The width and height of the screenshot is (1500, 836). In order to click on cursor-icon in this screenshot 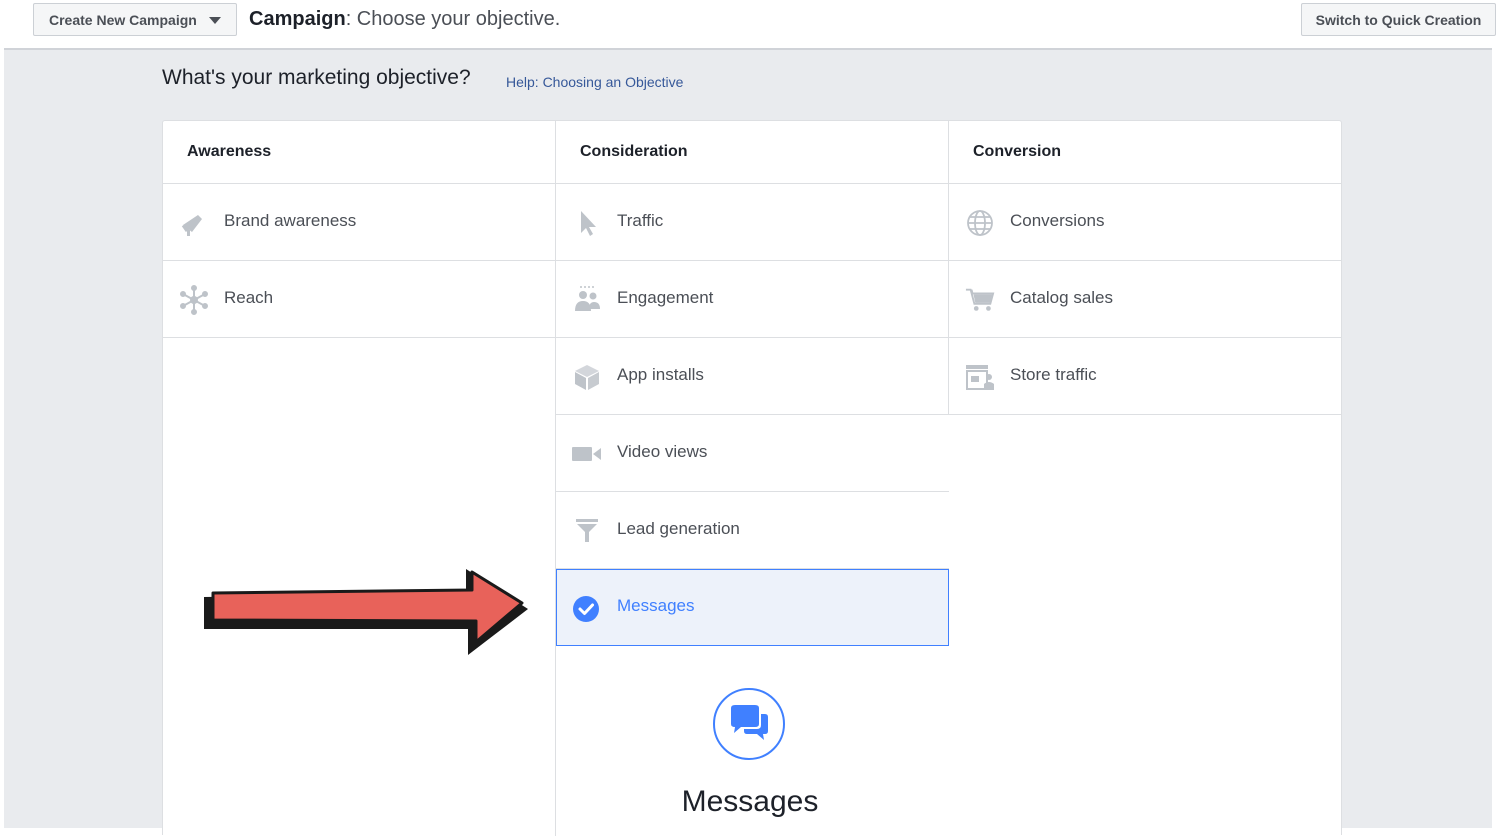, I will do `click(587, 223)`.